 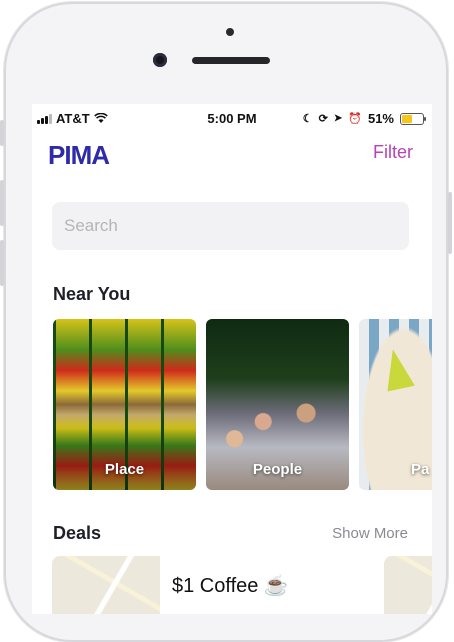 What do you see at coordinates (160, 60) in the screenshot?
I see `front-camera` at bounding box center [160, 60].